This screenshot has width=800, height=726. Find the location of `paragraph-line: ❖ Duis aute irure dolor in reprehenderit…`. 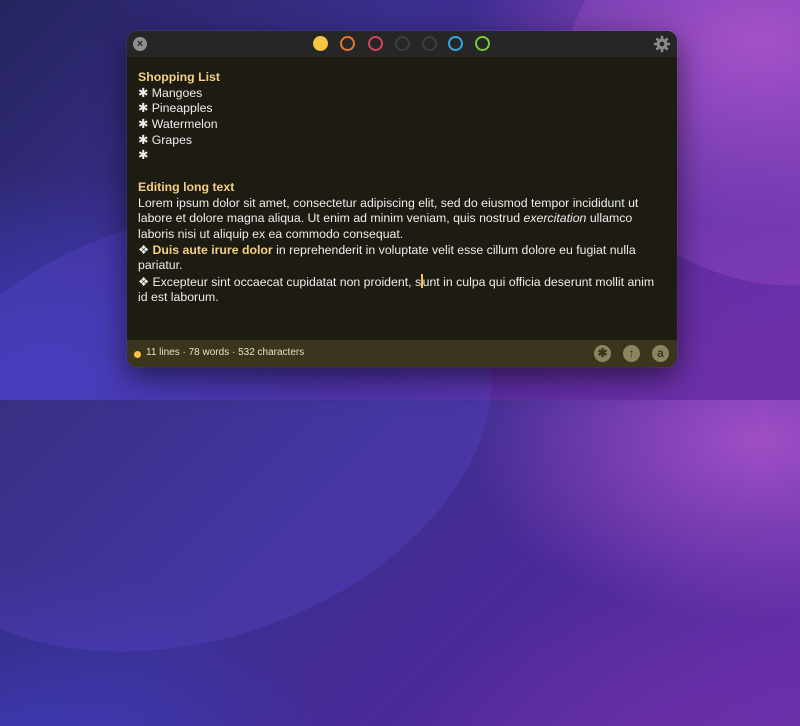

paragraph-line: ❖ Duis aute irure dolor in reprehenderit… is located at coordinates (400, 251).